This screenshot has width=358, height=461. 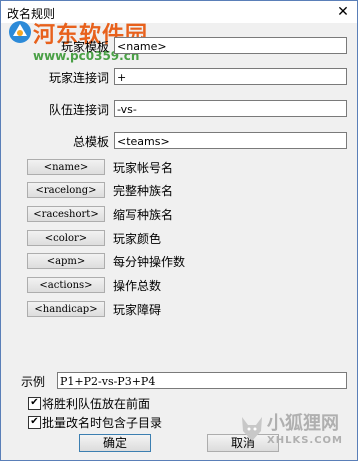 I want to click on tag-desc-handicap: 玩家障碍, so click(x=137, y=310).